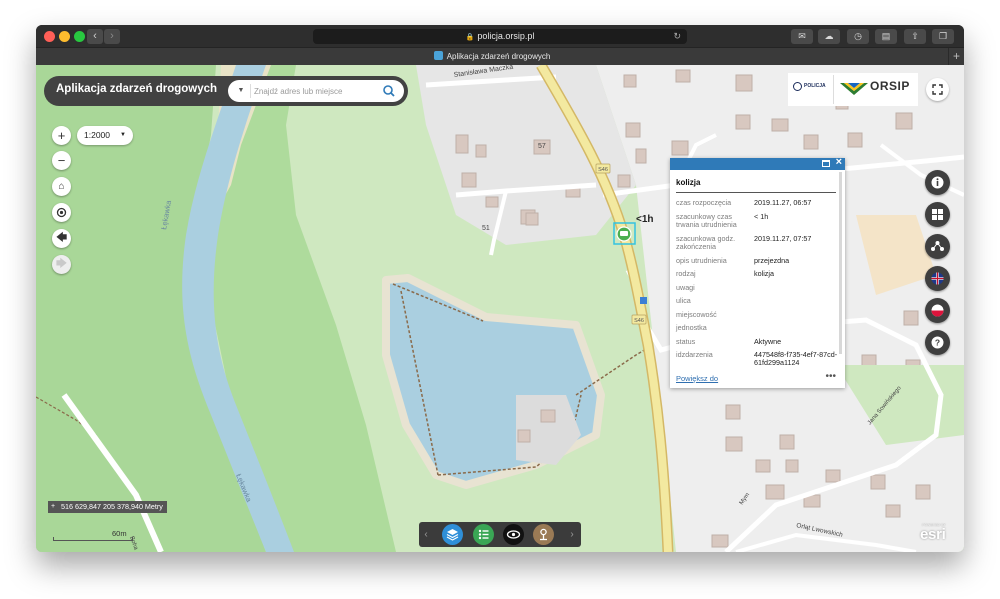 This screenshot has width=1000, height=599. I want to click on home-icon: ⌂, so click(61, 186).